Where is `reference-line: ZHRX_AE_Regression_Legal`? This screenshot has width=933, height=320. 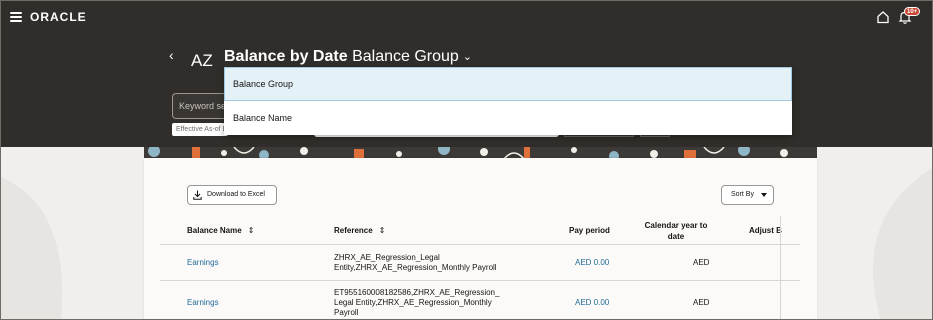 reference-line: ZHRX_AE_Regression_Legal is located at coordinates (387, 257).